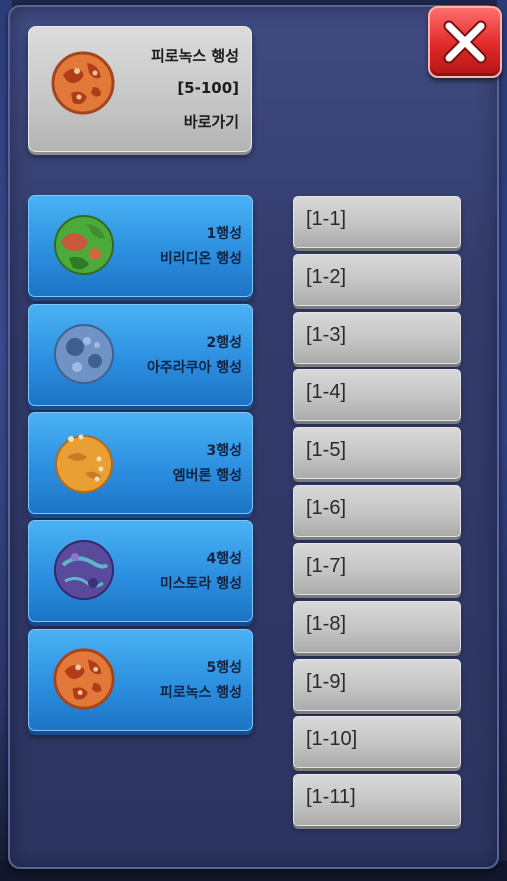 This screenshot has height=881, width=507. Describe the element at coordinates (326, 682) in the screenshot. I see `stage-label: [1-9]` at that location.